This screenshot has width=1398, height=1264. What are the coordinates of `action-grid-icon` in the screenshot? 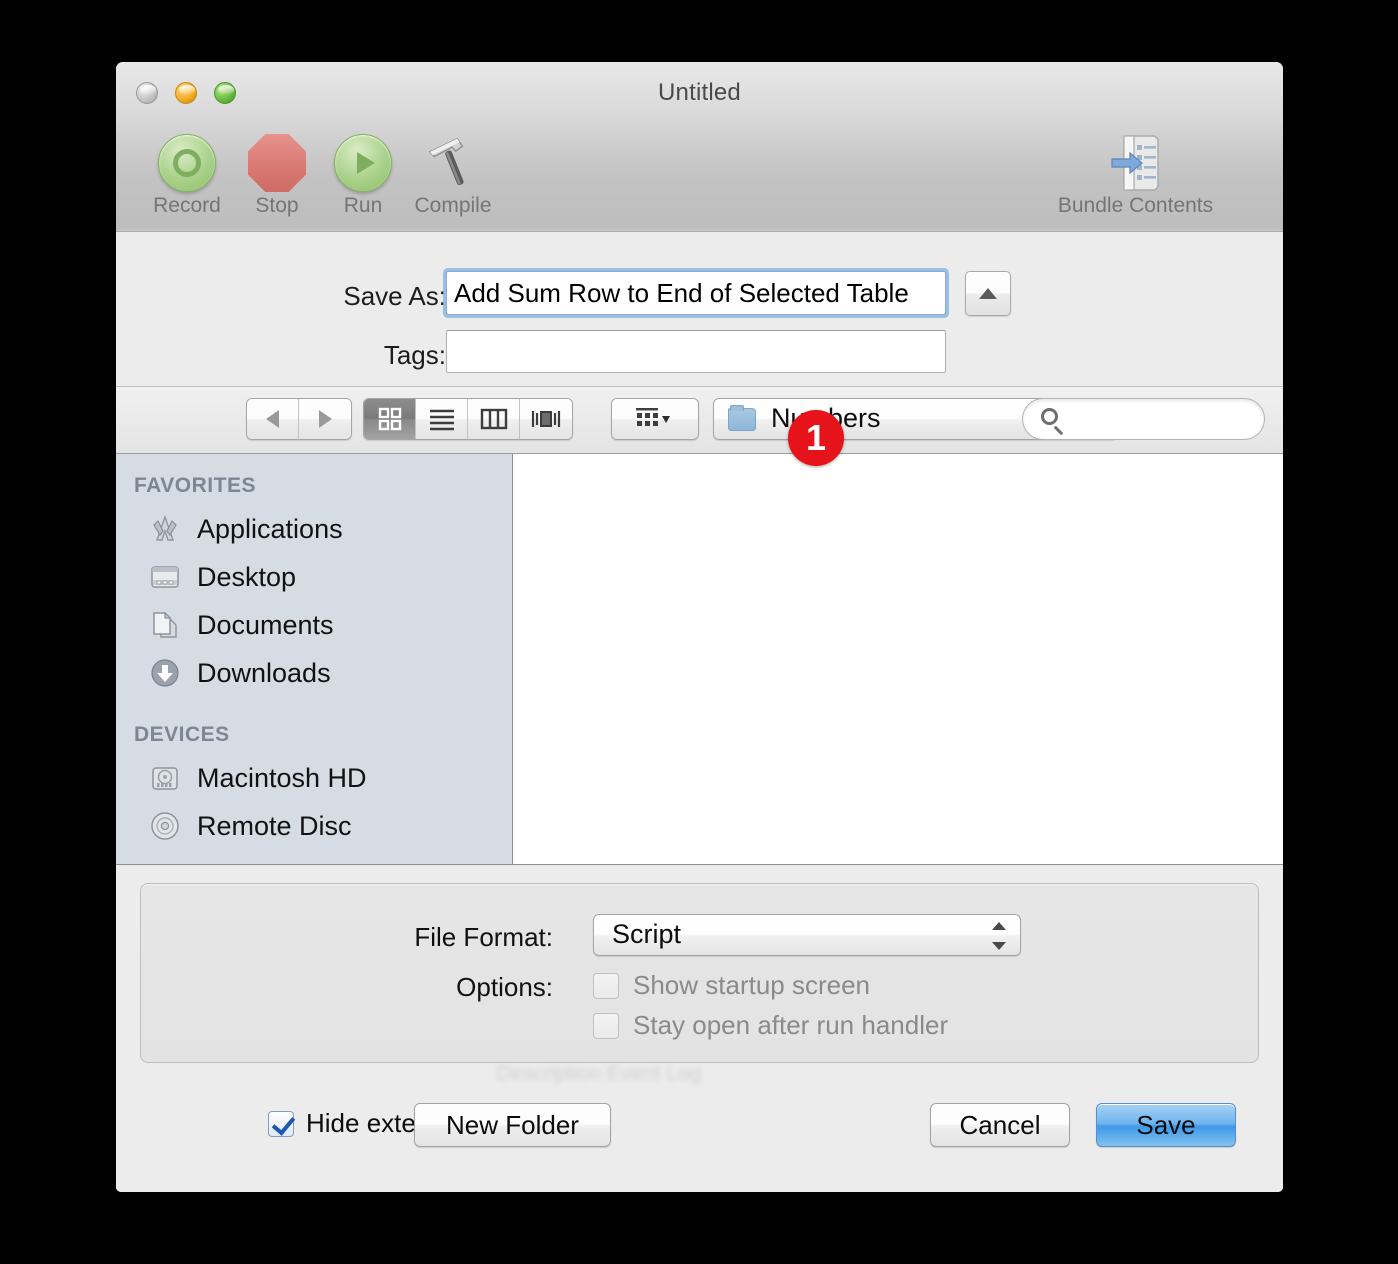 It's located at (655, 419).